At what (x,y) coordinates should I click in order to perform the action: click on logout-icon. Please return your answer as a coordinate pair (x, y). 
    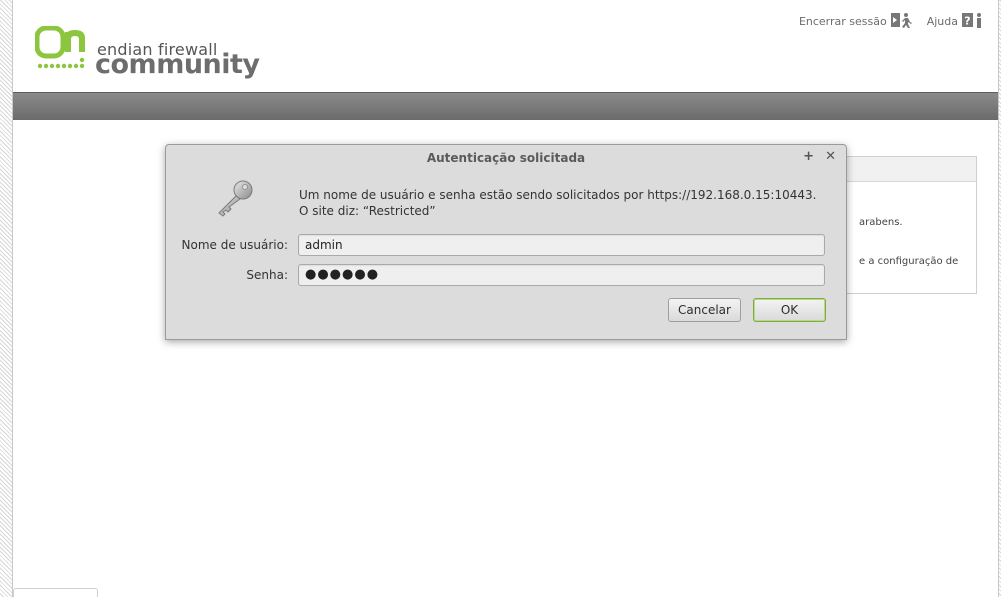
    Looking at the image, I should click on (901, 21).